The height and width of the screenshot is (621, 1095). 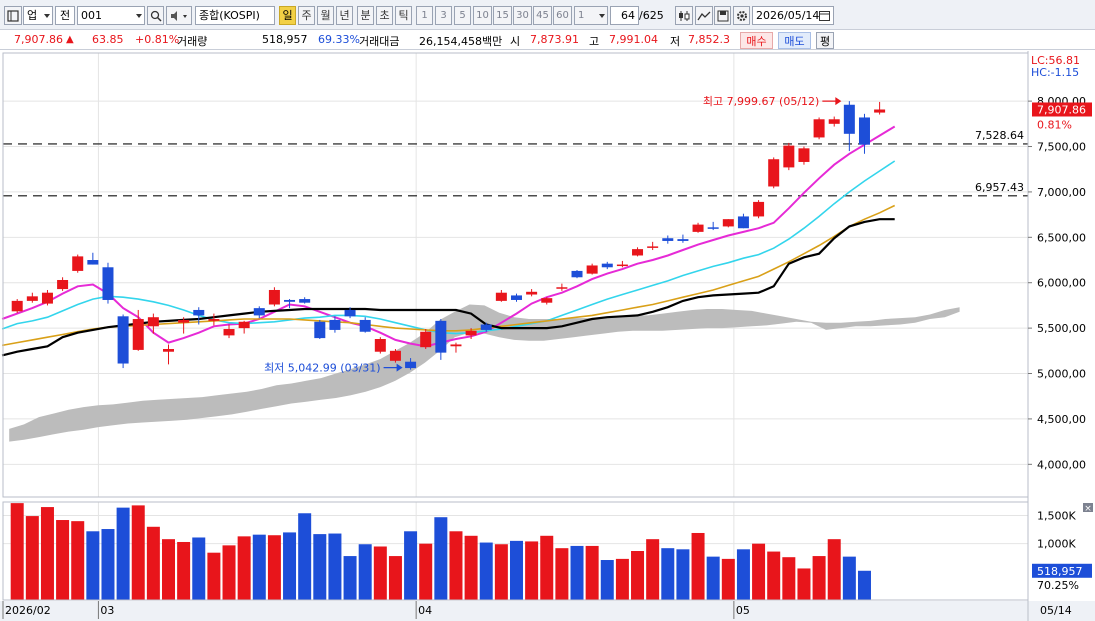 What do you see at coordinates (562, 15) in the screenshot?
I see `interval-60: 60` at bounding box center [562, 15].